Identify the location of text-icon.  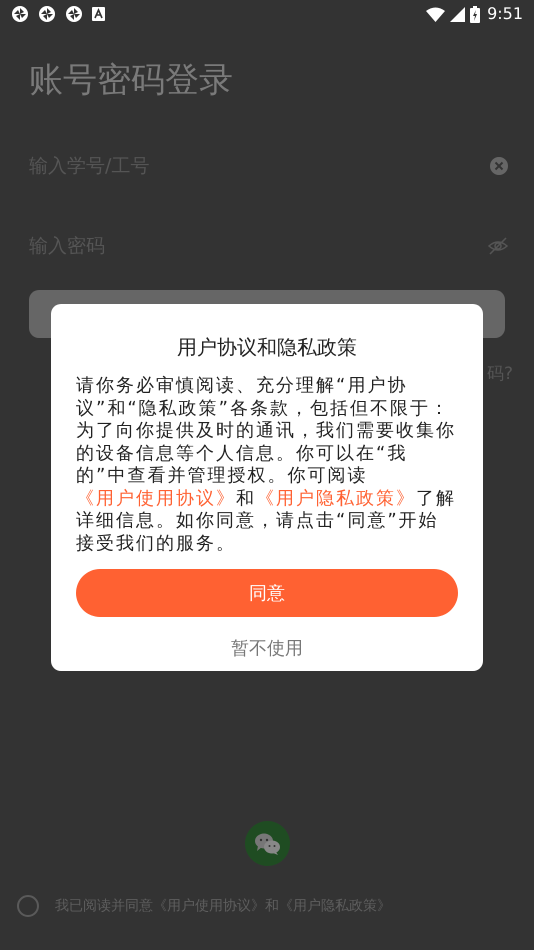
(98, 14).